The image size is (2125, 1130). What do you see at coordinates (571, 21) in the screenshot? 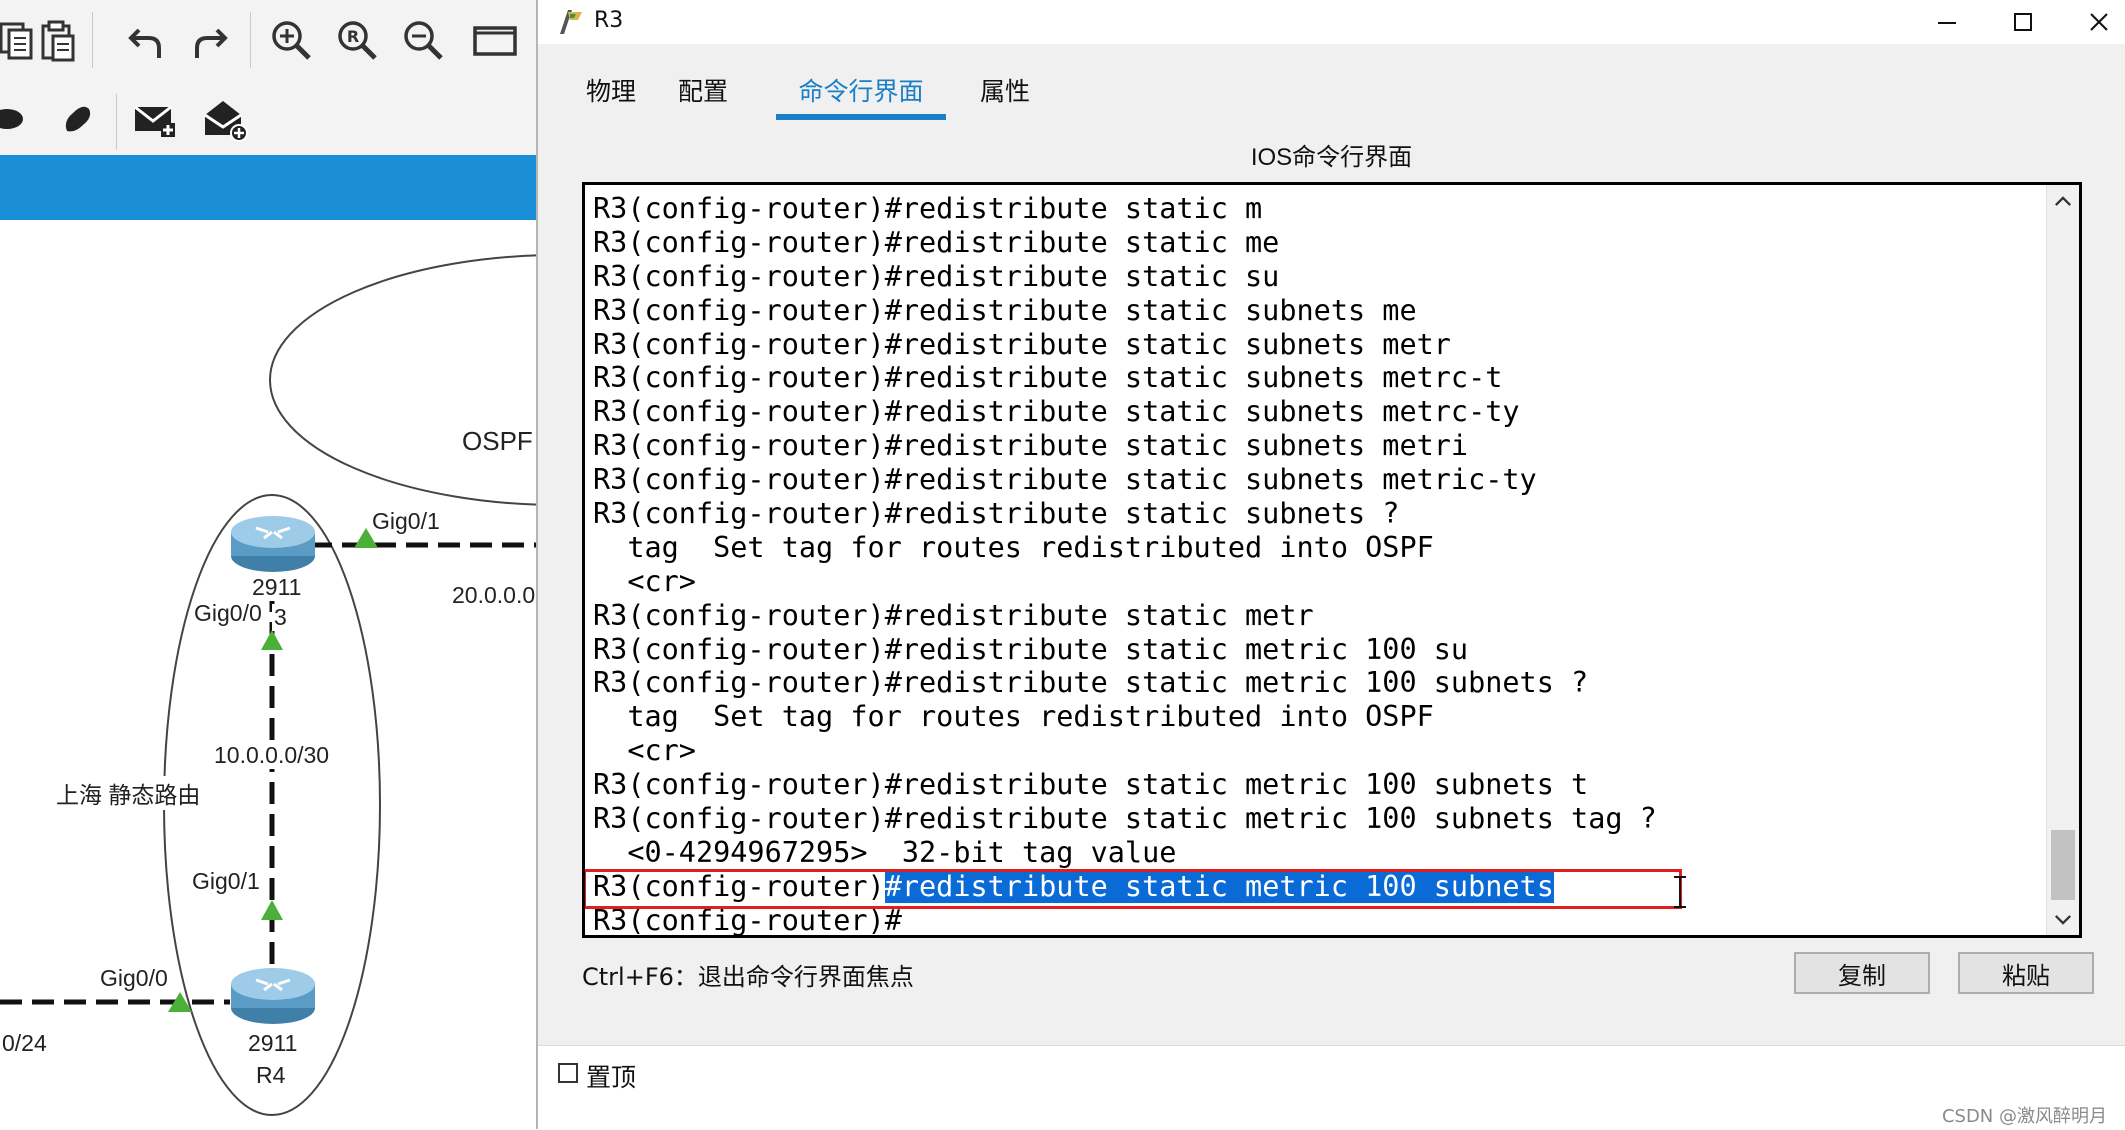
I see `packet-tracer-icon` at bounding box center [571, 21].